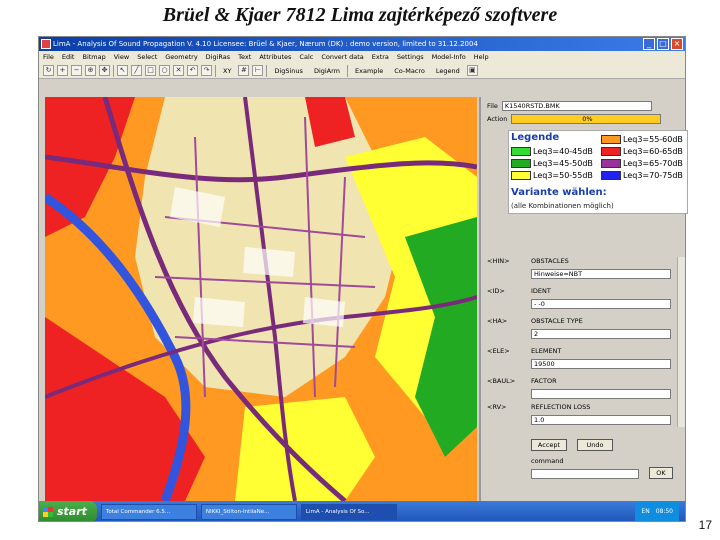  Describe the element at coordinates (681, 342) in the screenshot. I see `fields-scrollbar` at that location.